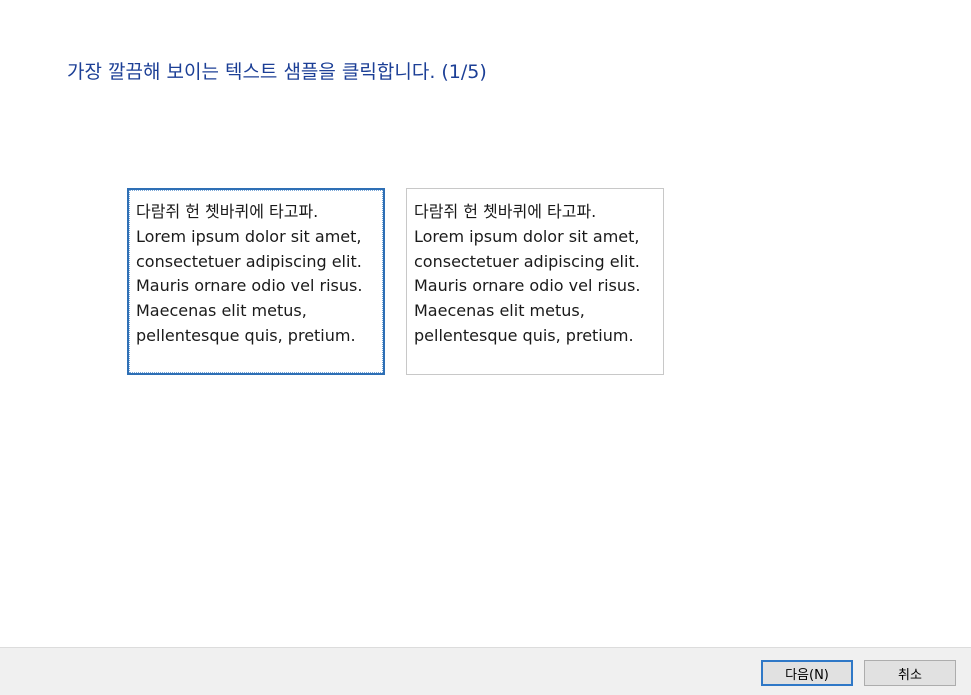 Image resolution: width=971 pixels, height=695 pixels. I want to click on cancel-button: 취소, so click(910, 673).